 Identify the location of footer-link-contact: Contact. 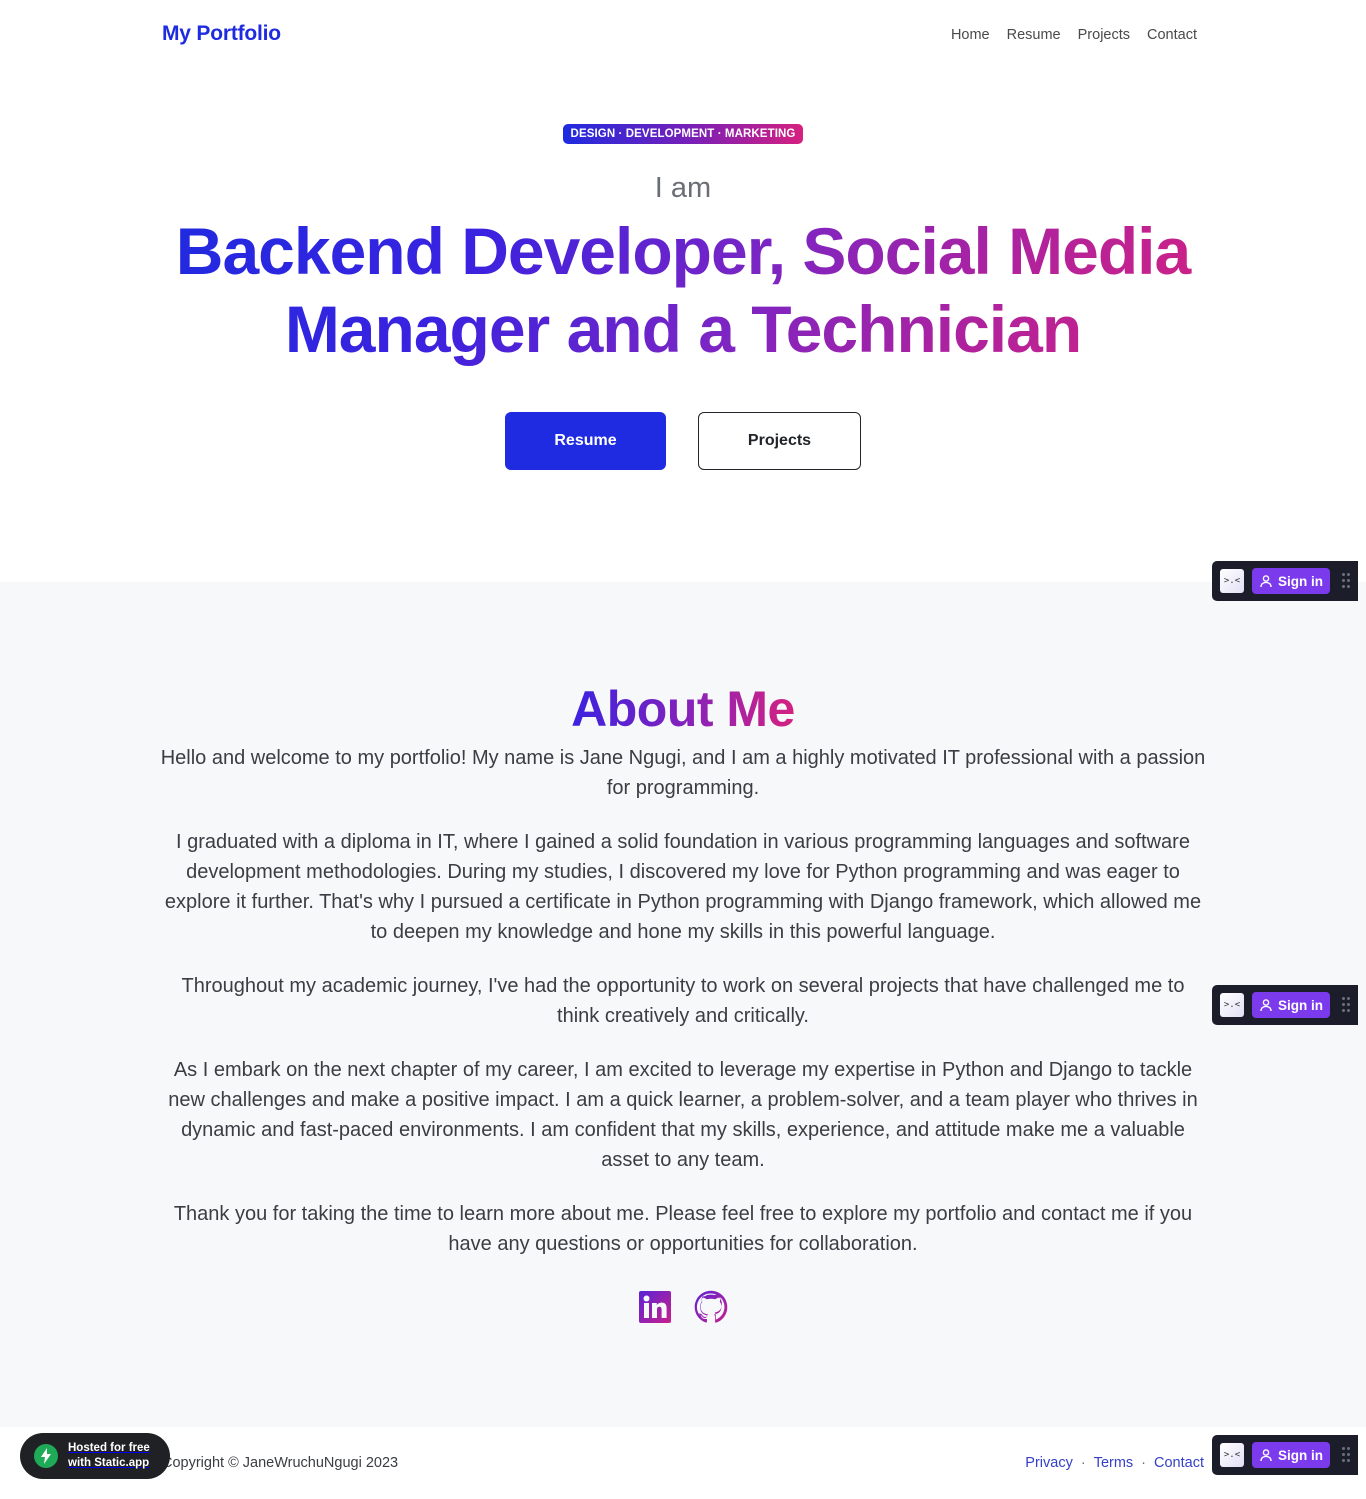
(1179, 1463).